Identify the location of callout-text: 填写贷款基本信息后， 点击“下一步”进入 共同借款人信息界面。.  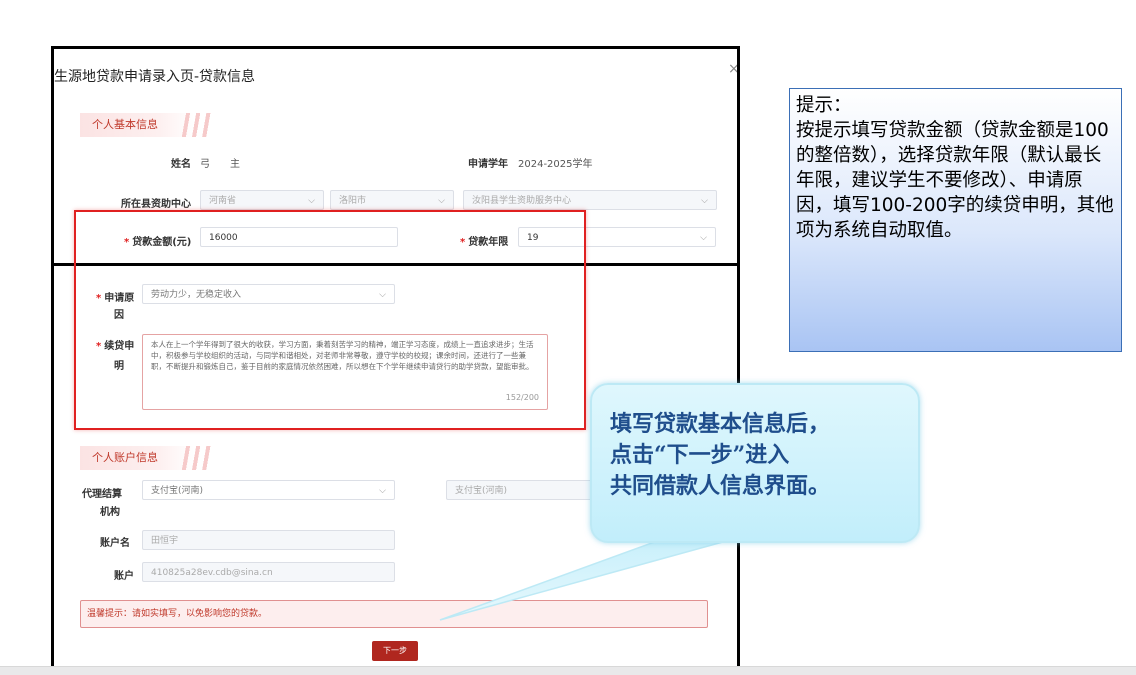
(720, 455).